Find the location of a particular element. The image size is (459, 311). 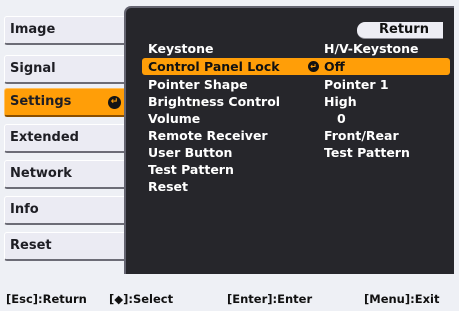

tab-settings: Settings ↵ is located at coordinates (66, 102).